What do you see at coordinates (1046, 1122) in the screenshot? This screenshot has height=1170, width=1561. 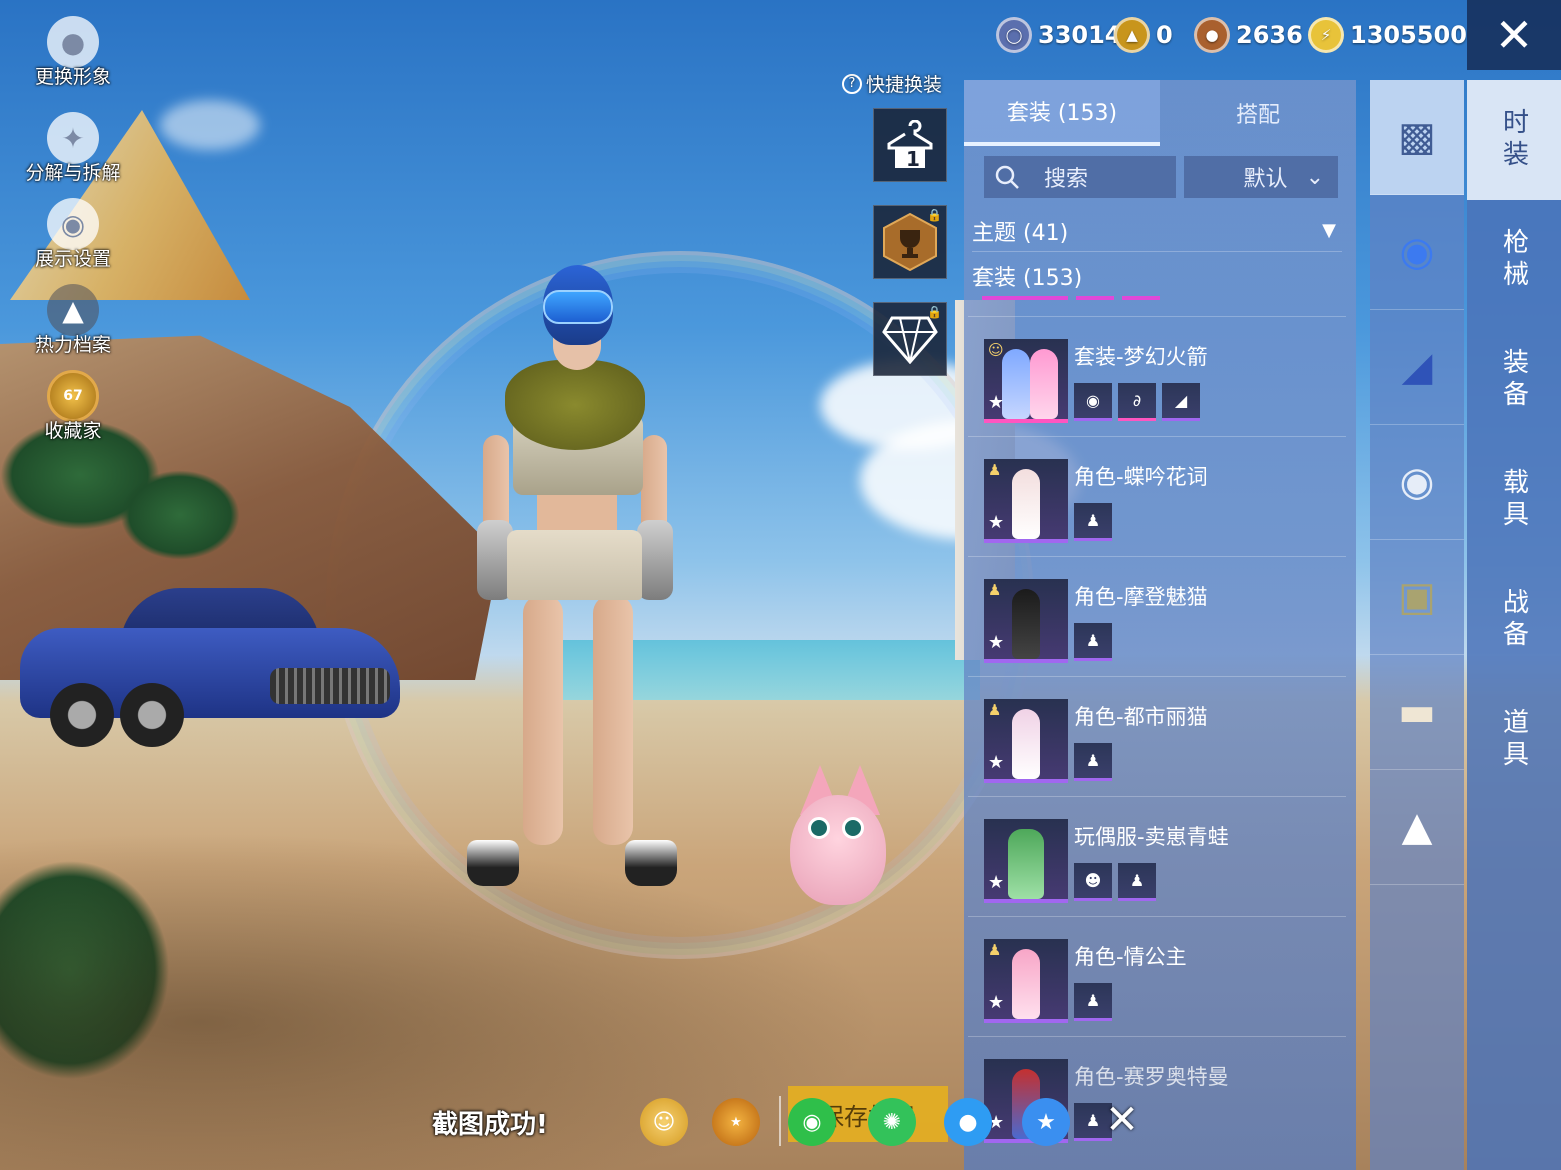 I see `qzone-icon: ★` at bounding box center [1046, 1122].